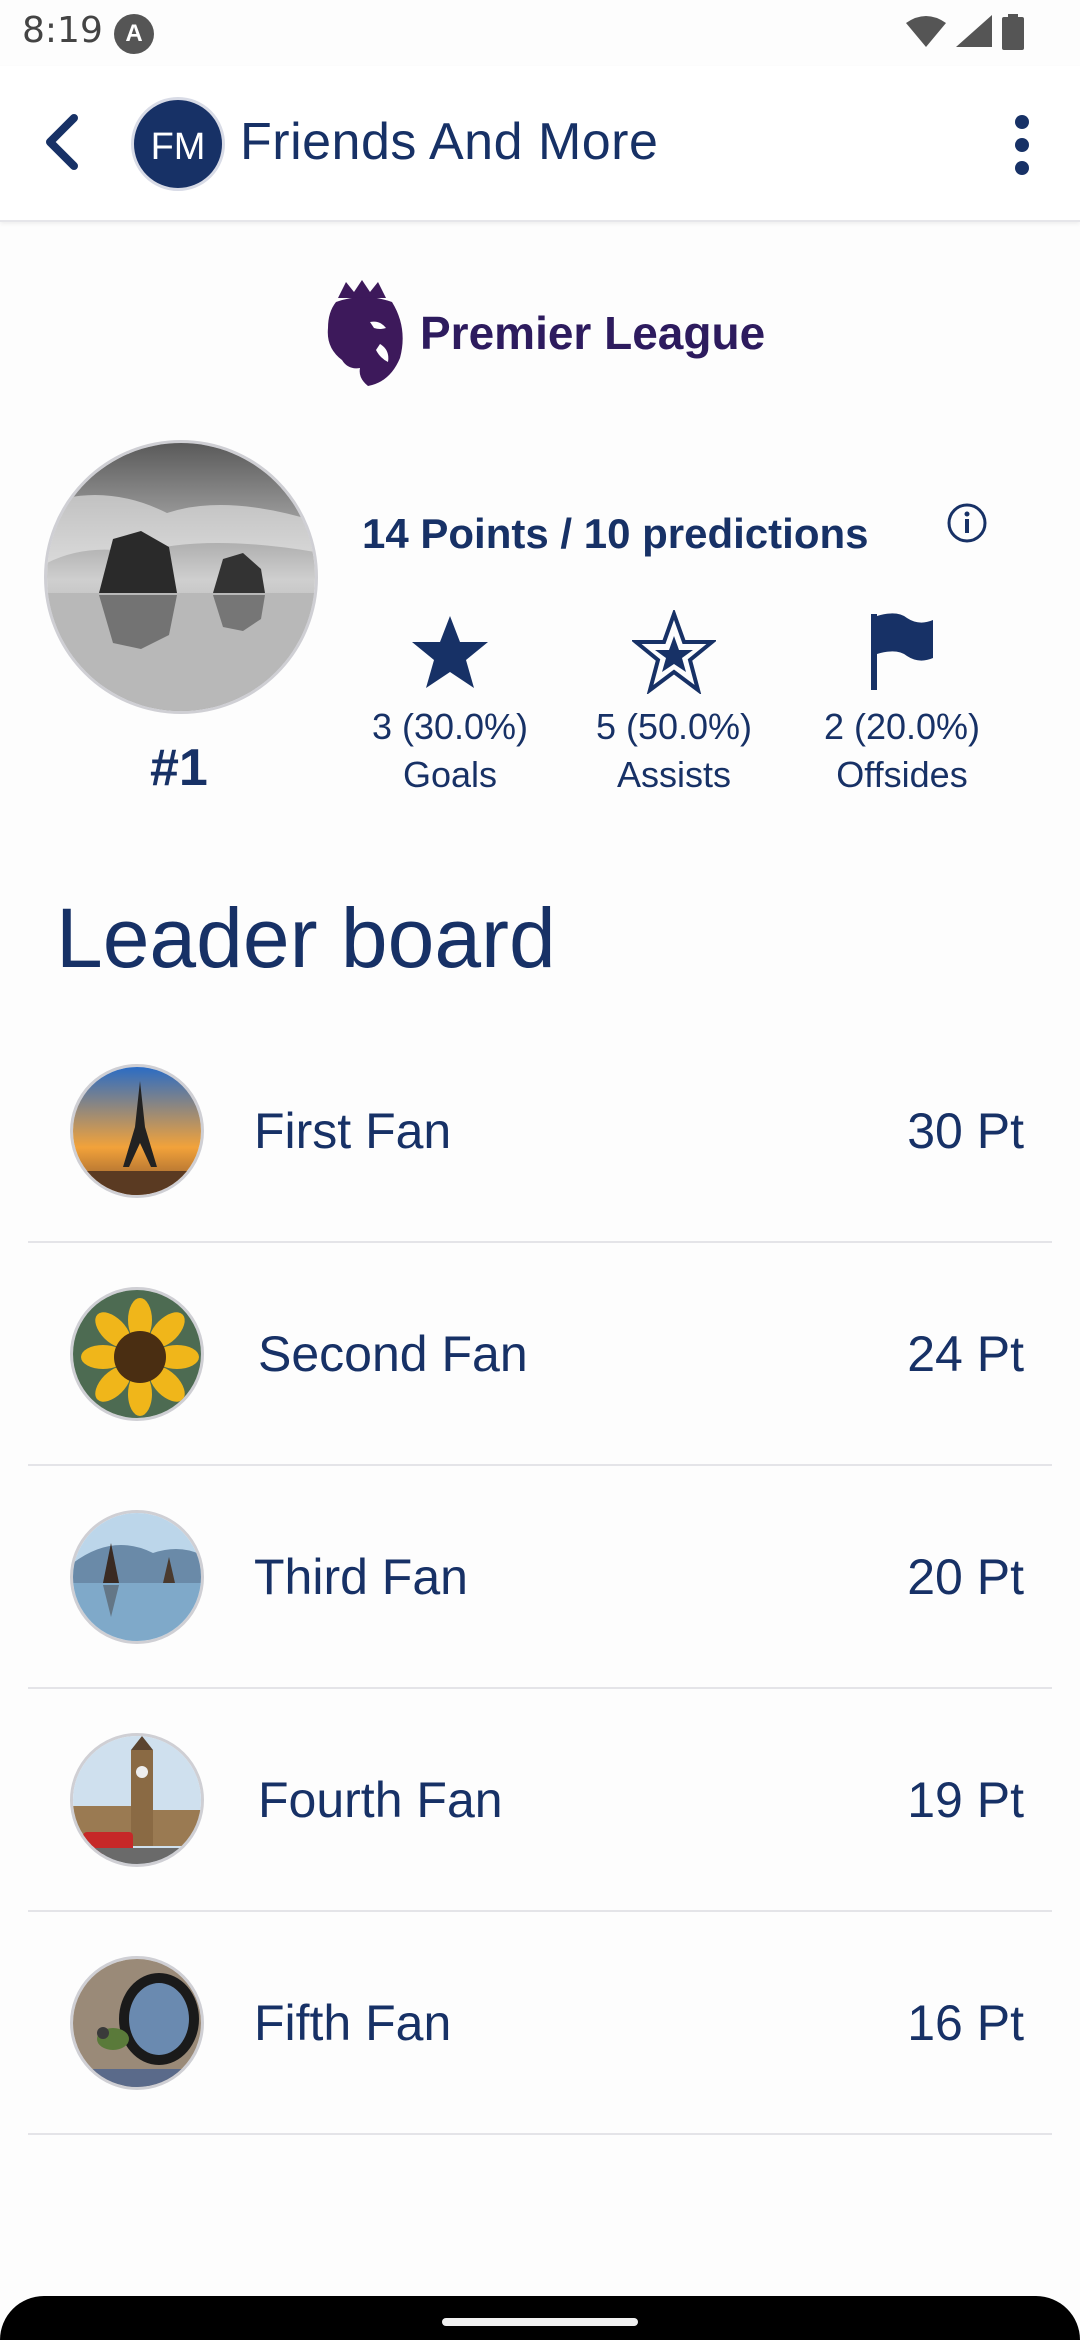 This screenshot has width=1080, height=2340. What do you see at coordinates (393, 1354) in the screenshot?
I see `fan-name: Second Fan` at bounding box center [393, 1354].